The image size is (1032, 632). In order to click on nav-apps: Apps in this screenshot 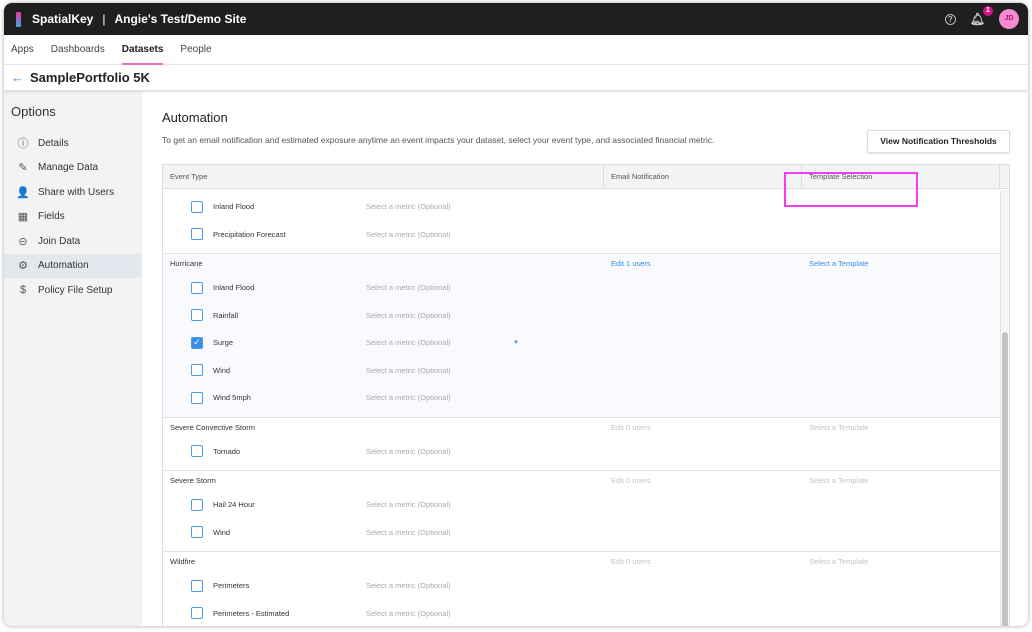, I will do `click(22, 50)`.